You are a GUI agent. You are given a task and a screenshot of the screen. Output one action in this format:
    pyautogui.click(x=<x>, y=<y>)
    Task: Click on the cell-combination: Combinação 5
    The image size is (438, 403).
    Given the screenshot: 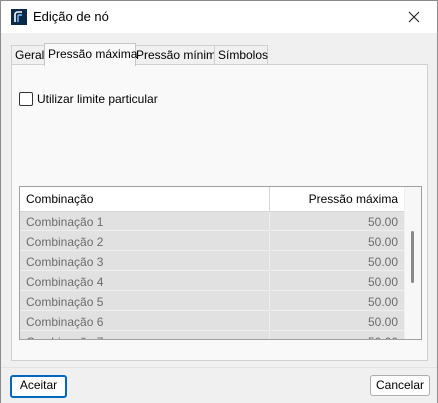 What is the action you would take?
    pyautogui.click(x=145, y=301)
    